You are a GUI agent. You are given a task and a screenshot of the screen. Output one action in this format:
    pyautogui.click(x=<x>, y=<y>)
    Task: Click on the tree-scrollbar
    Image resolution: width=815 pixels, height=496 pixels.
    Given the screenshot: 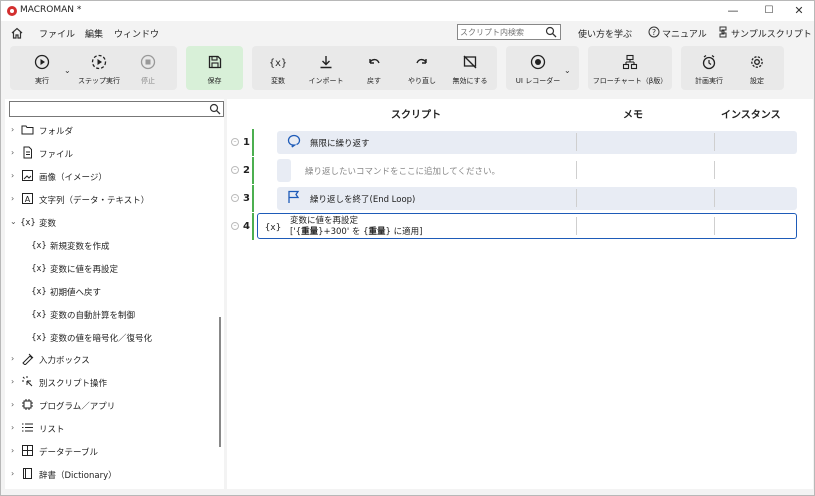 What is the action you would take?
    pyautogui.click(x=220, y=382)
    